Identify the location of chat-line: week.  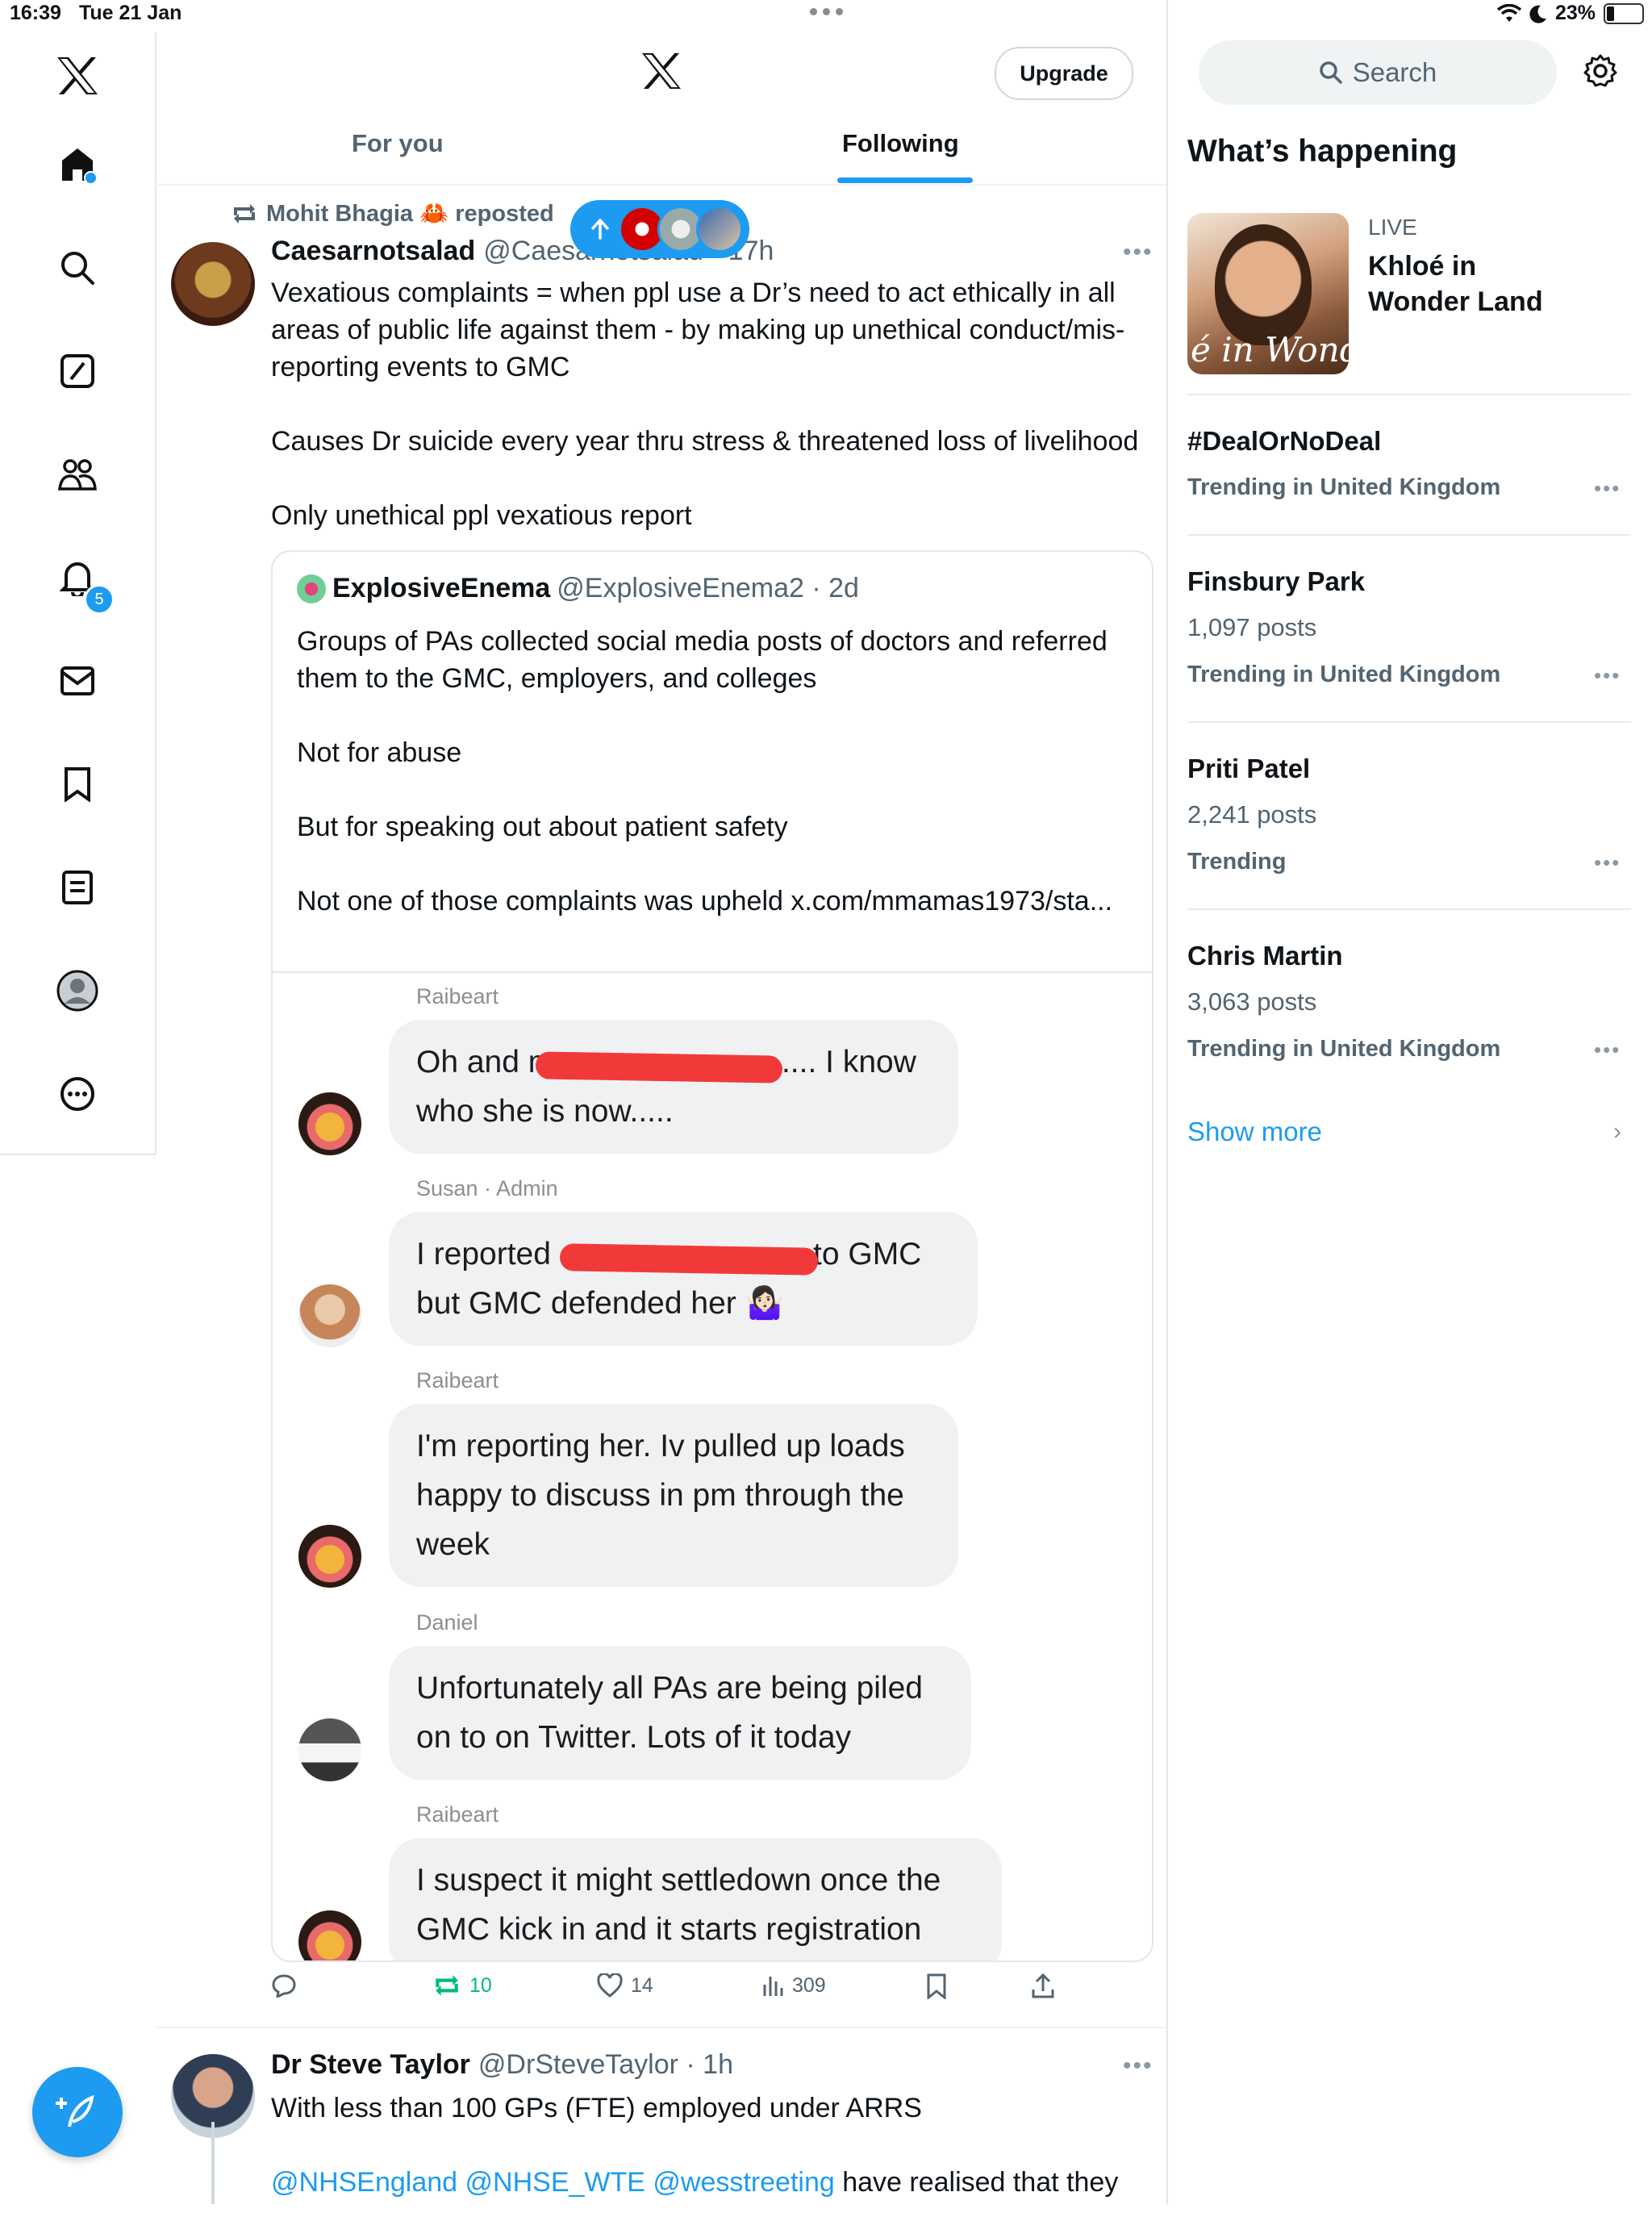
(453, 1544).